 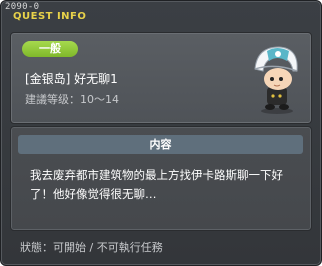 What do you see at coordinates (50, 16) in the screenshot?
I see `window-title: QUEST INFO` at bounding box center [50, 16].